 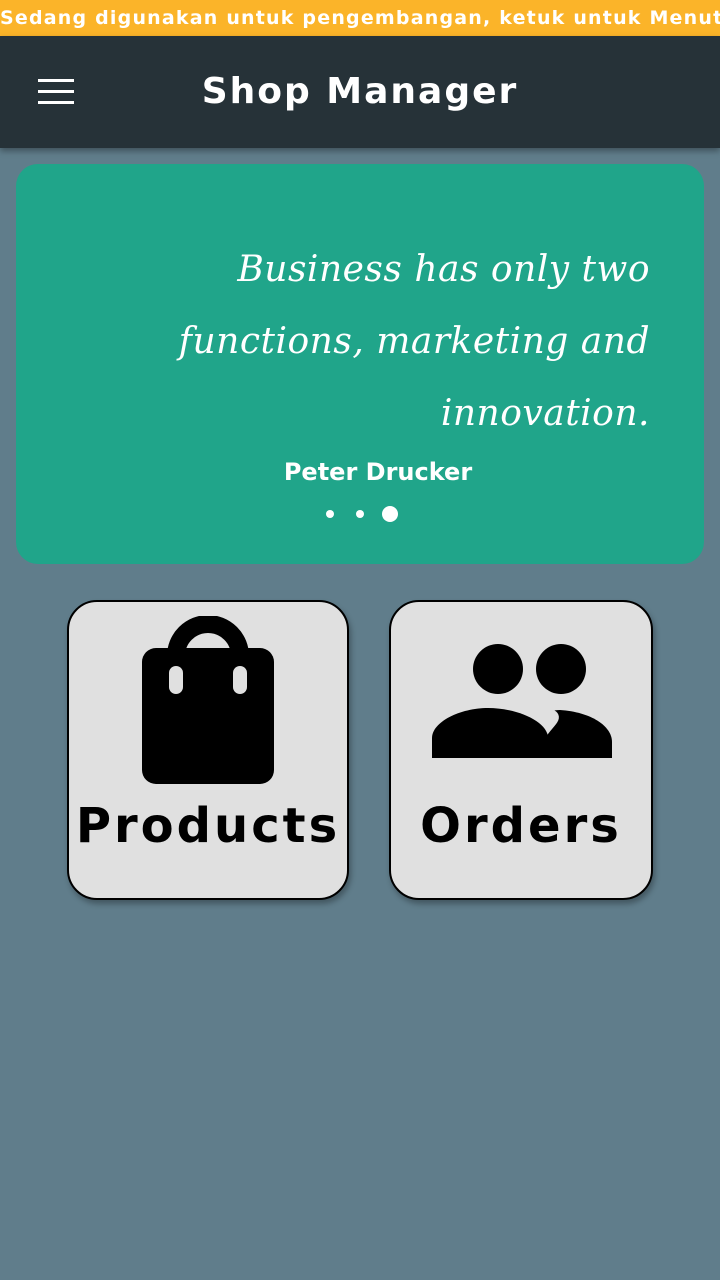 I want to click on products-label: Products, so click(x=208, y=826).